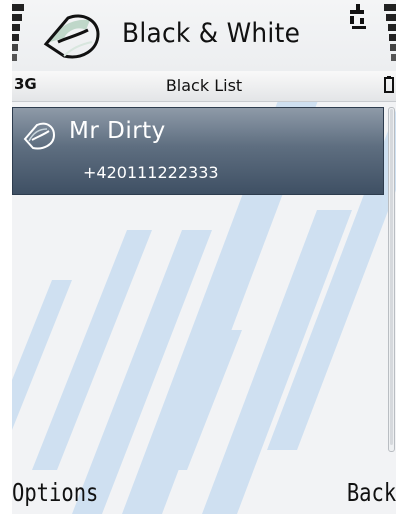  What do you see at coordinates (117, 131) in the screenshot?
I see `contact-name: Mr Dirty` at bounding box center [117, 131].